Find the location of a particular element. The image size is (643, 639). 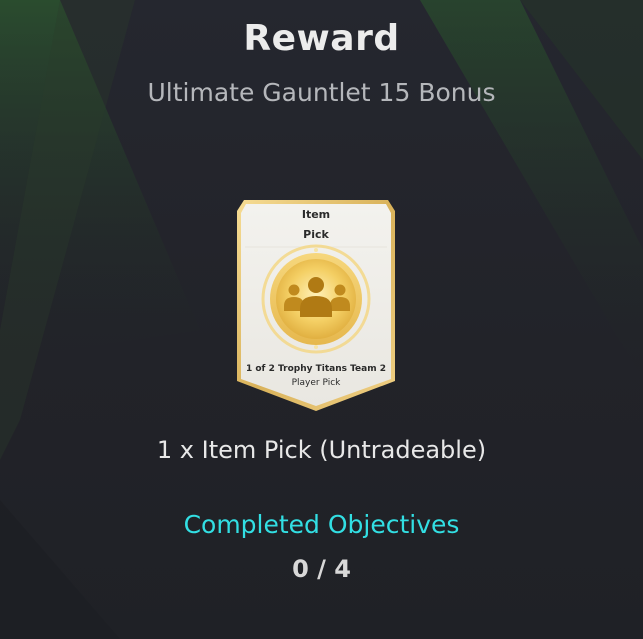

card-title-line2: Pick is located at coordinates (316, 234).